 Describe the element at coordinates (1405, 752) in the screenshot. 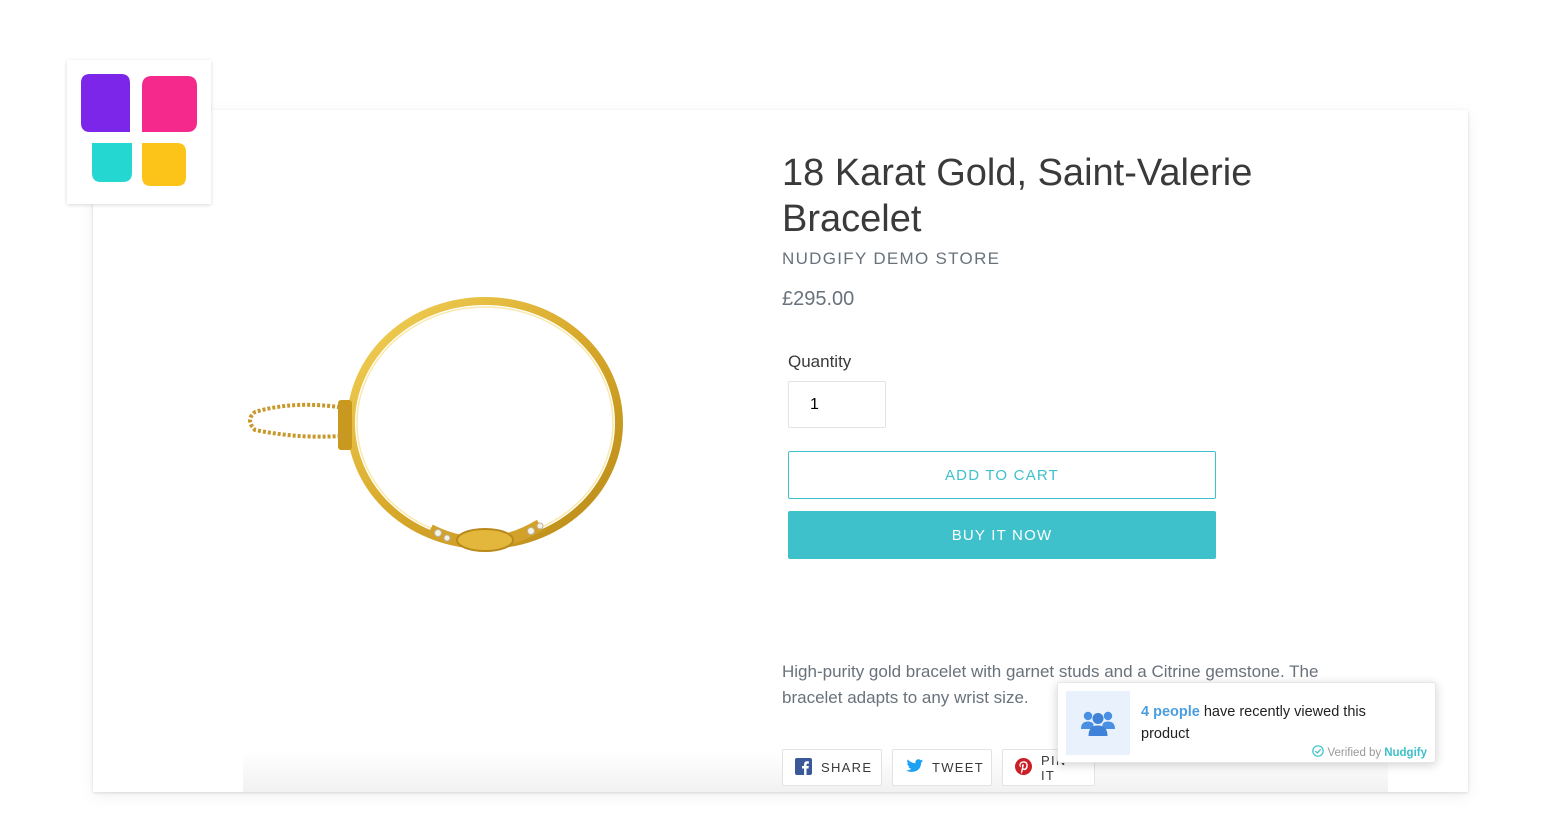

I see `verified-brand: Nudgify` at that location.